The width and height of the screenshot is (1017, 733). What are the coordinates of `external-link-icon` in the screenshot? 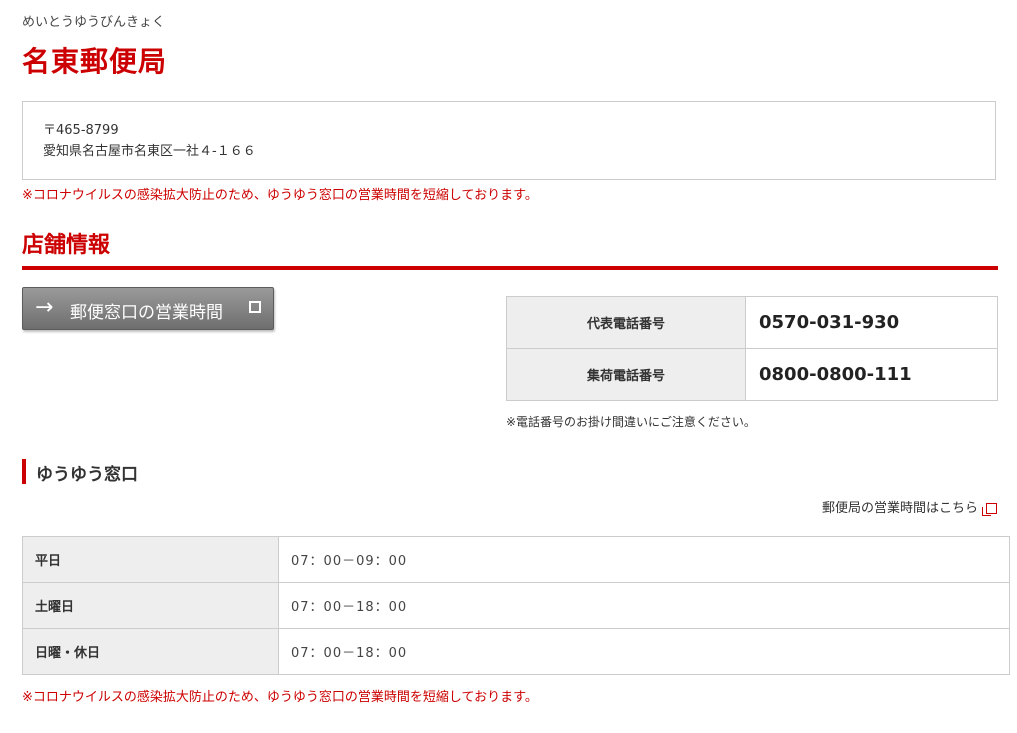 It's located at (989, 509).